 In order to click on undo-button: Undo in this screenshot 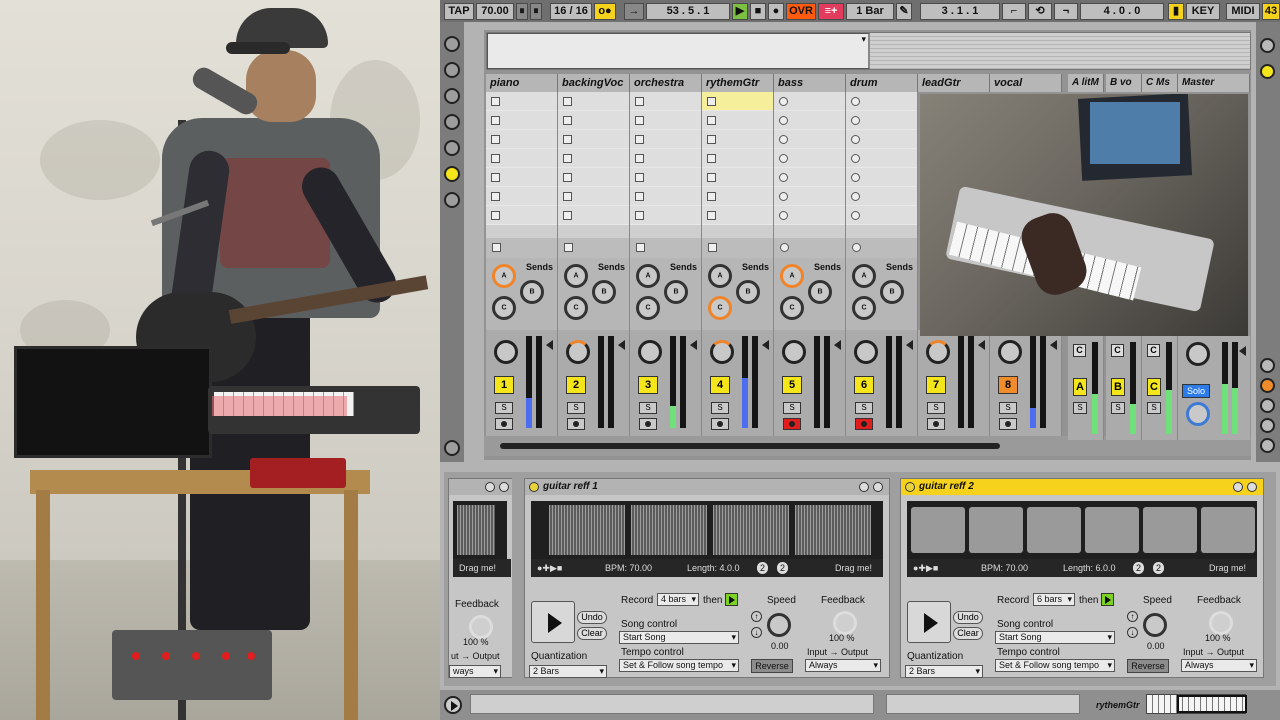, I will do `click(592, 617)`.